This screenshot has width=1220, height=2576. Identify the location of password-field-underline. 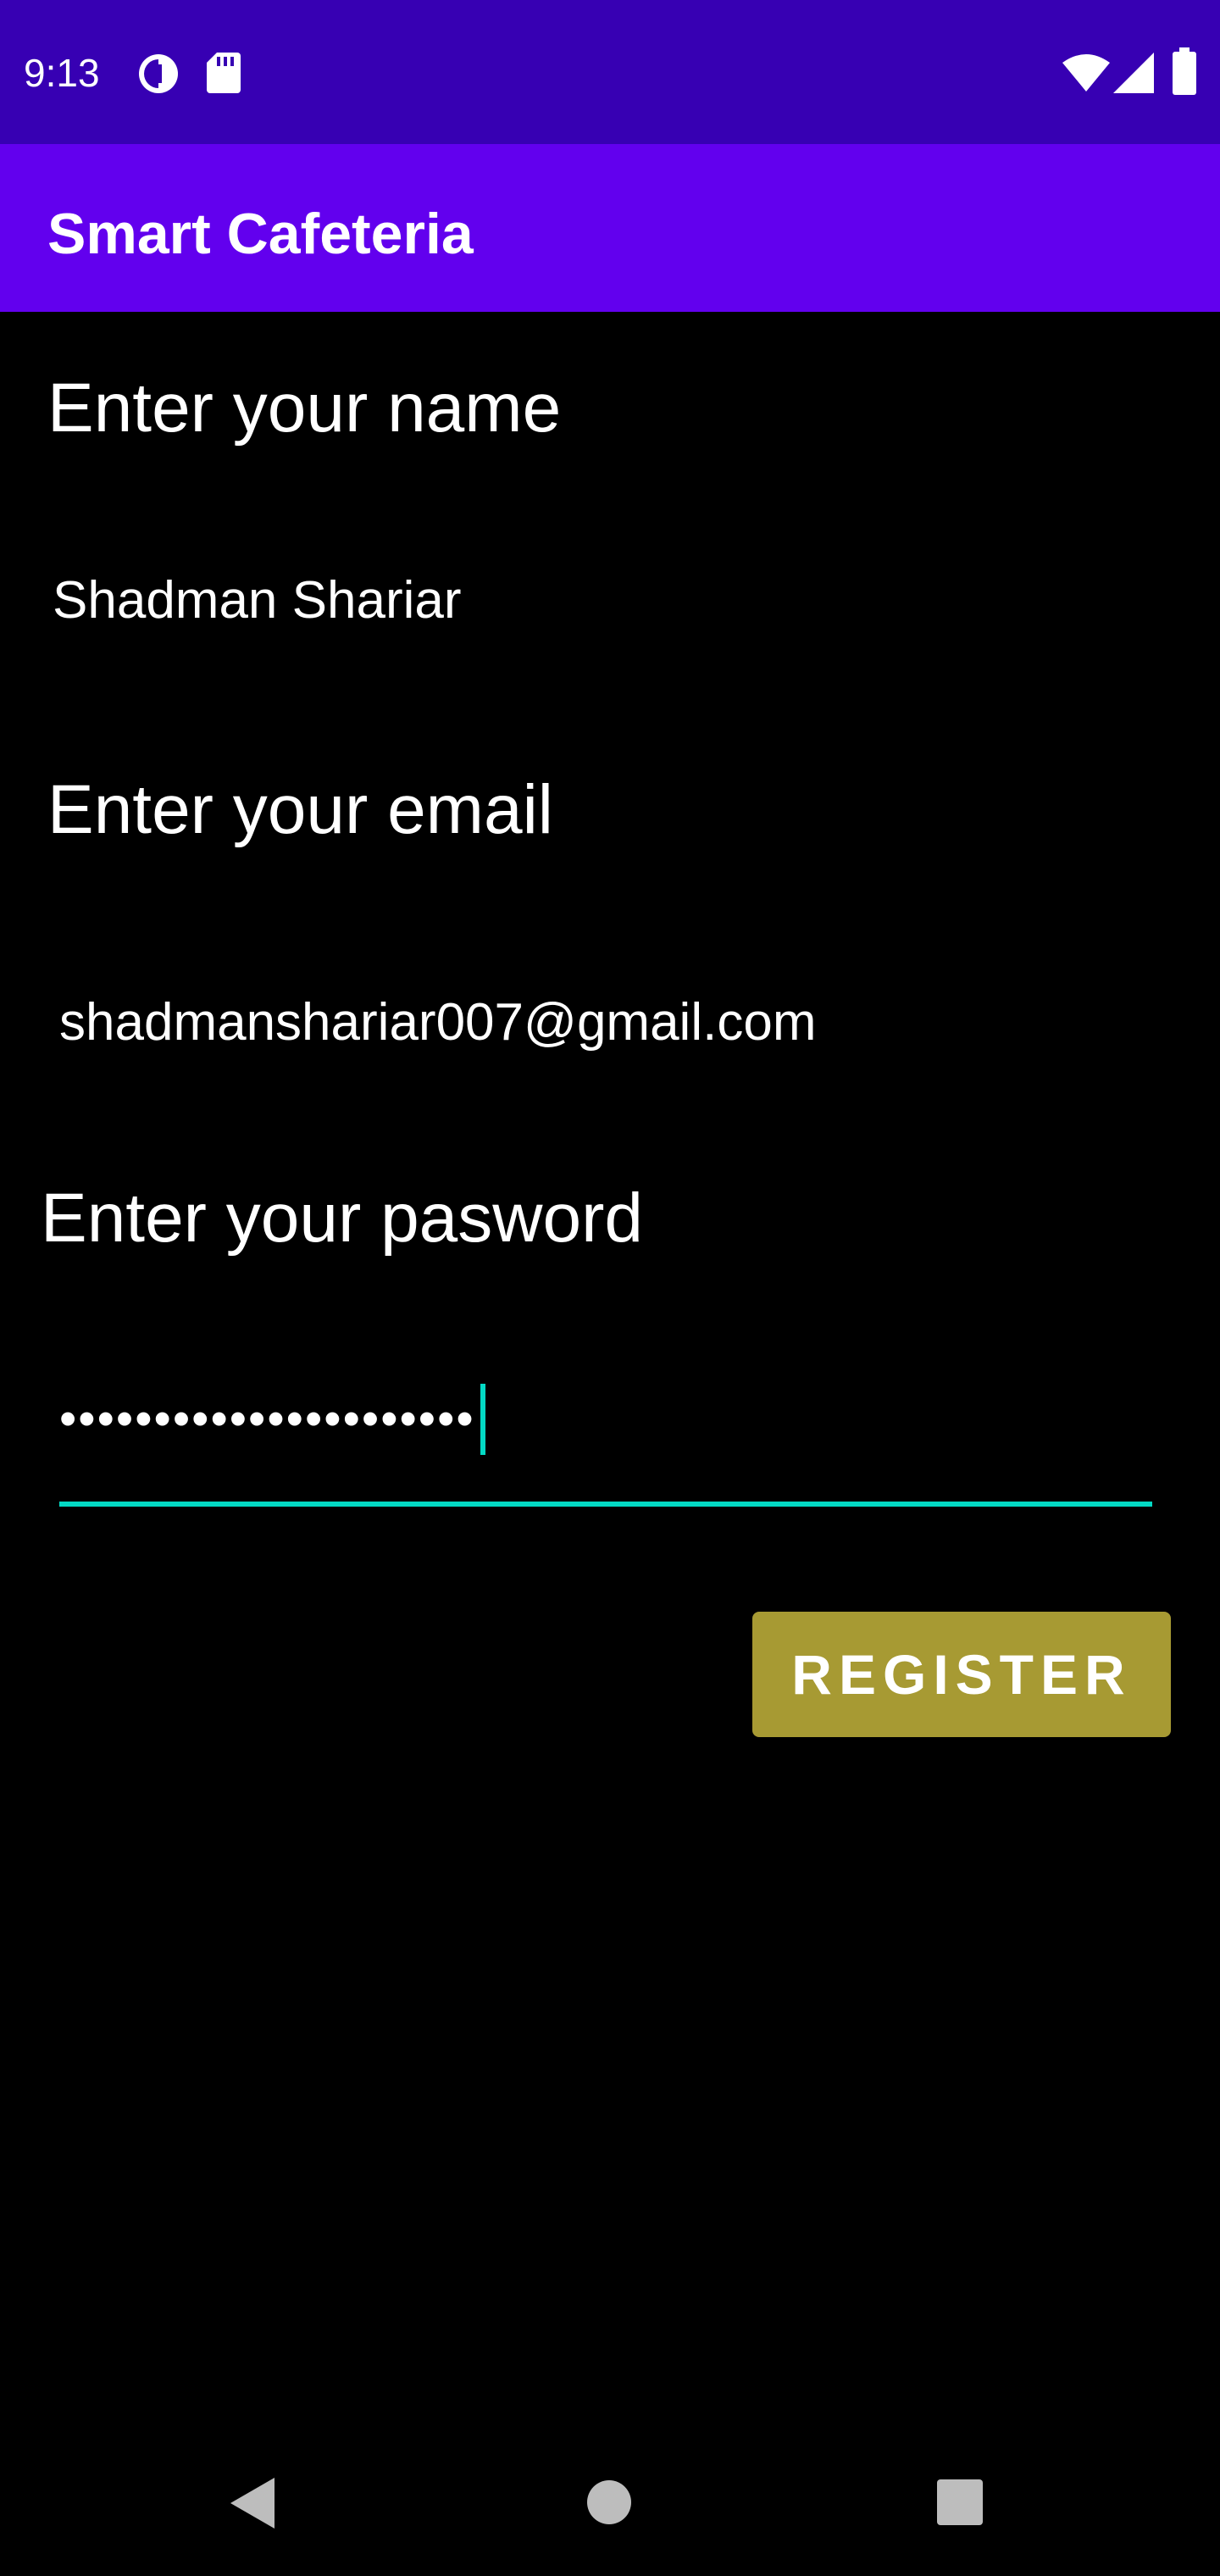
(605, 1504).